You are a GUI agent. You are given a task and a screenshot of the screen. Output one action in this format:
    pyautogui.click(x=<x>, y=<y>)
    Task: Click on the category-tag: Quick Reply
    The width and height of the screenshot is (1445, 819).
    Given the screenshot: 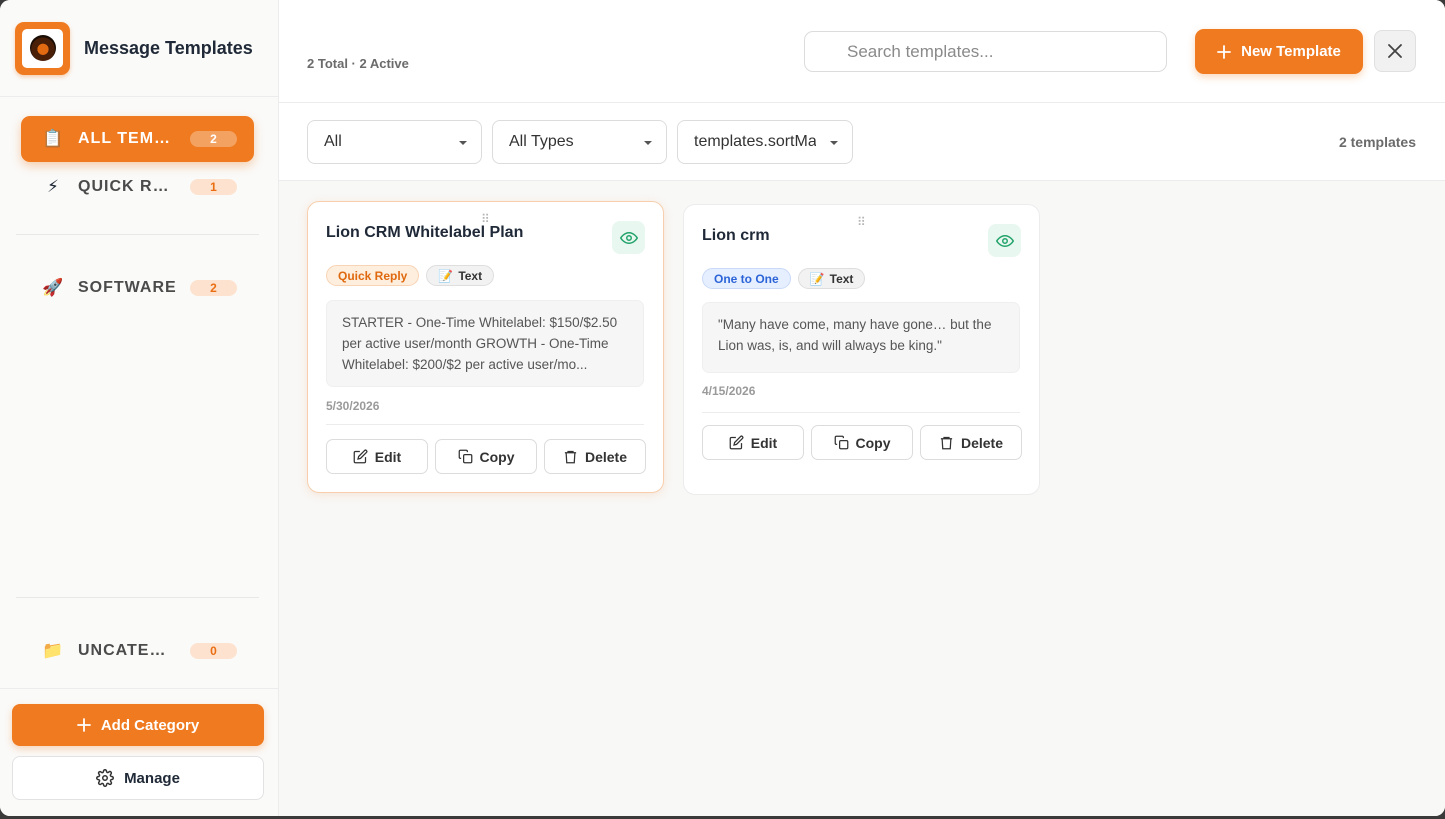 What is the action you would take?
    pyautogui.click(x=373, y=275)
    